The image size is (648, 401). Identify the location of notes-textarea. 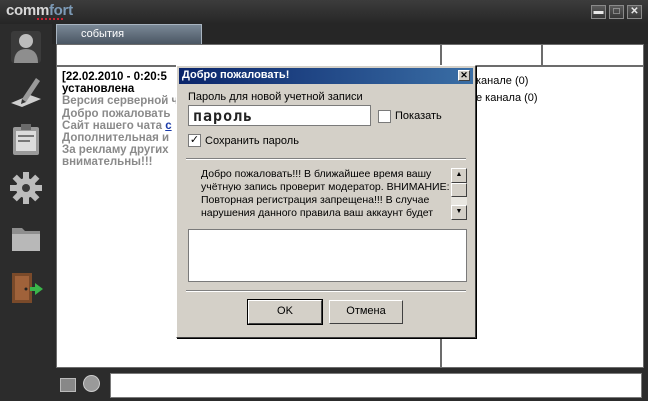
(327, 255).